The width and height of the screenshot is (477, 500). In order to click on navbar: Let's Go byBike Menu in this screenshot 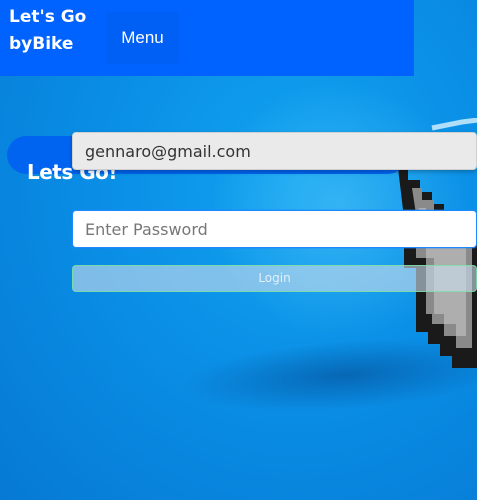, I will do `click(207, 38)`.